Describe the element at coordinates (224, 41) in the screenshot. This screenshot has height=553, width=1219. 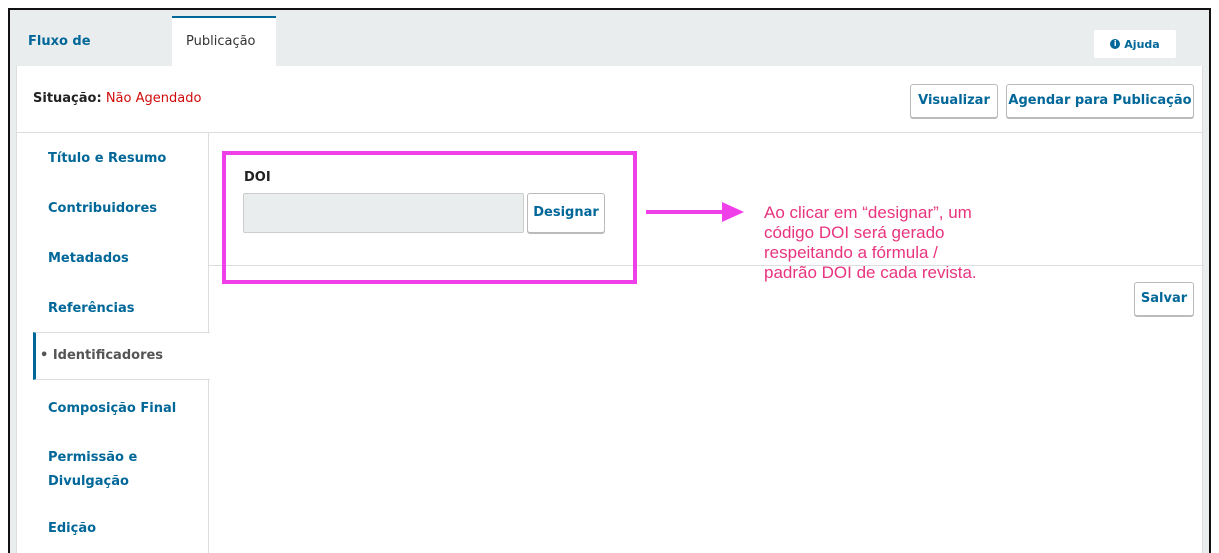
I see `tab-publication: Publicação` at that location.